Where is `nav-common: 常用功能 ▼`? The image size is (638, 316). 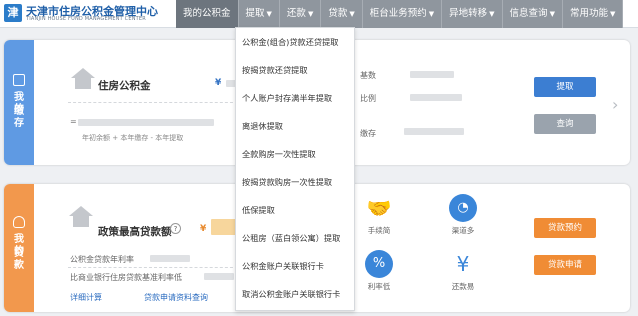 nav-common: 常用功能 ▼ is located at coordinates (593, 14).